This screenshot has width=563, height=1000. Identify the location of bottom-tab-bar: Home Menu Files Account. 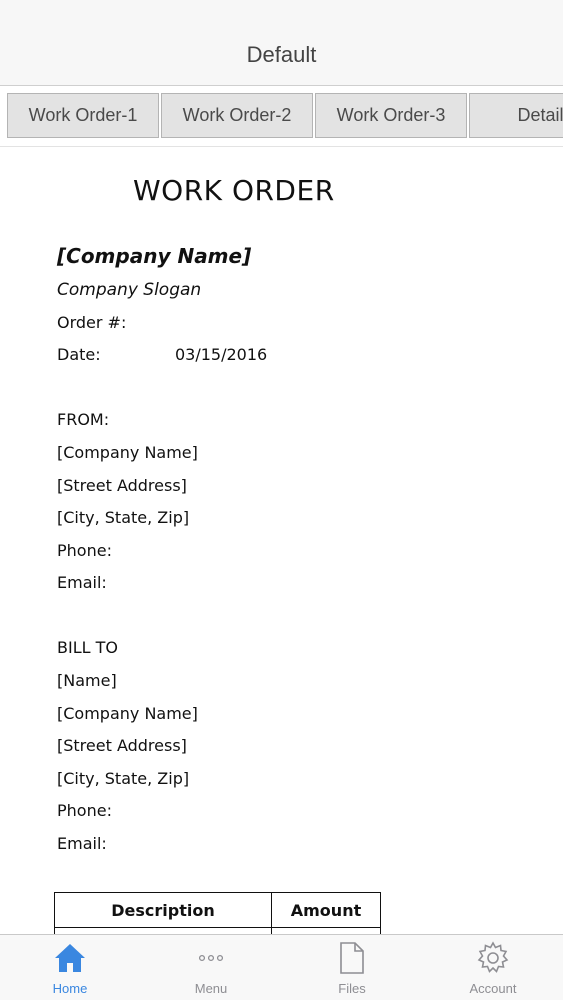
(281, 967).